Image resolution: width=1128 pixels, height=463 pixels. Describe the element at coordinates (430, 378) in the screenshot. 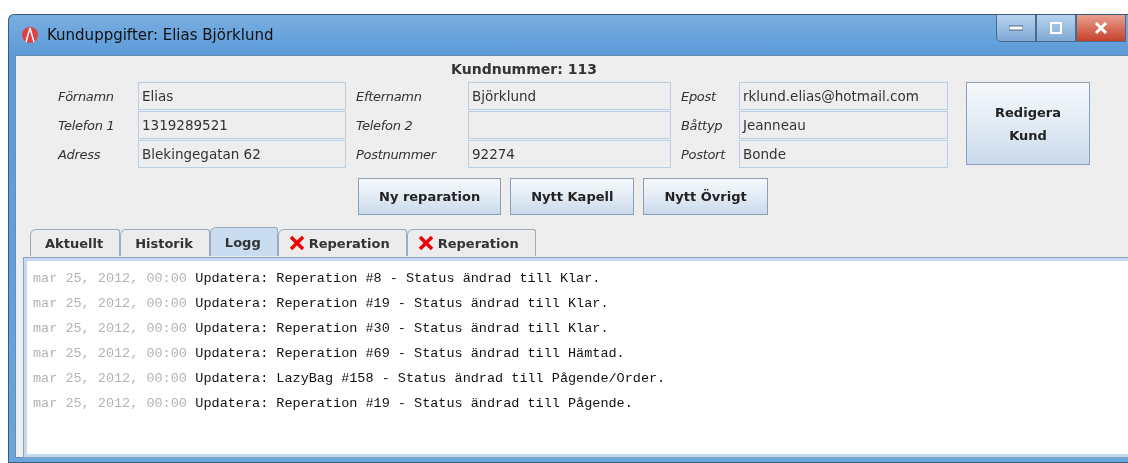

I see `log-message: Updatera: LazyBag #158 - Status ändrad till Pågende/Order.` at that location.